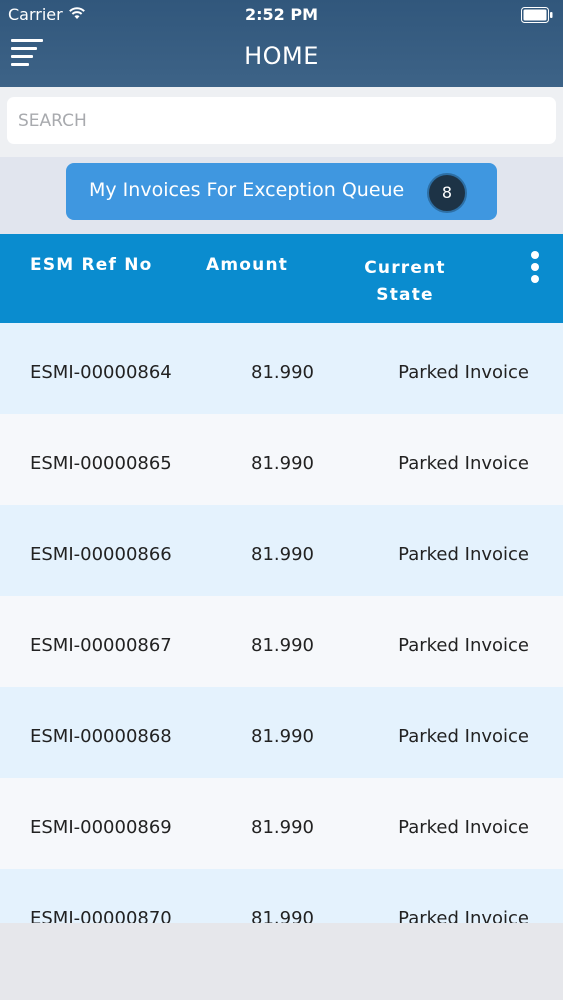 The image size is (563, 1000). Describe the element at coordinates (101, 915) in the screenshot. I see `row-ref-no: ESMI-00000870` at that location.